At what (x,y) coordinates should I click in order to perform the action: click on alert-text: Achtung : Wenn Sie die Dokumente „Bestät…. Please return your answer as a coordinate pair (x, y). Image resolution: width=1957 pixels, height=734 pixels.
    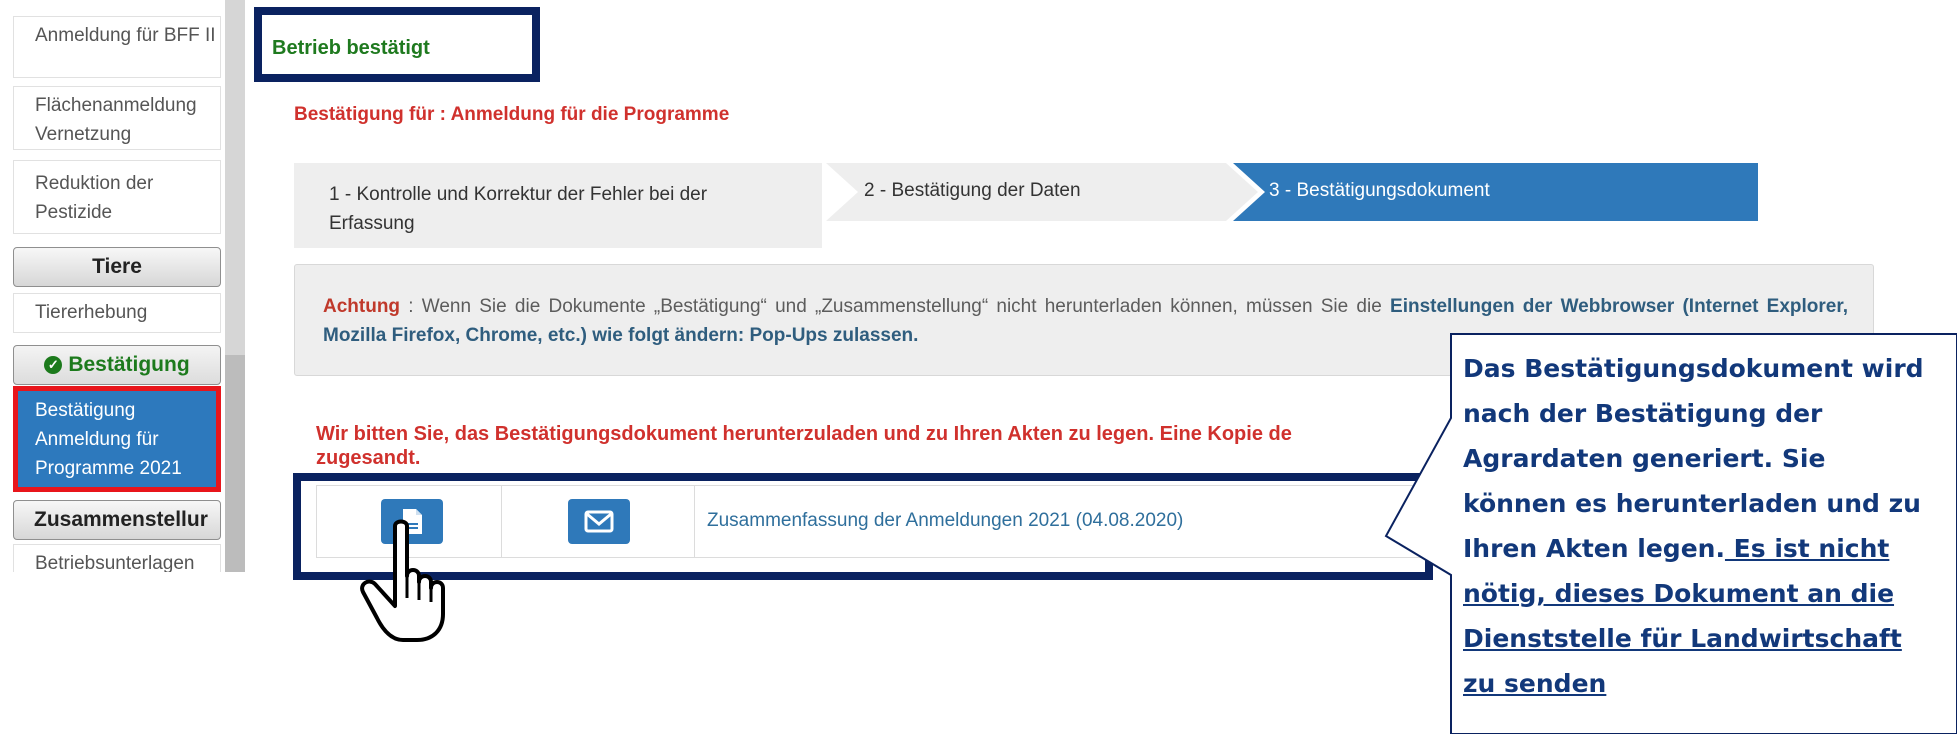
    Looking at the image, I should click on (1085, 321).